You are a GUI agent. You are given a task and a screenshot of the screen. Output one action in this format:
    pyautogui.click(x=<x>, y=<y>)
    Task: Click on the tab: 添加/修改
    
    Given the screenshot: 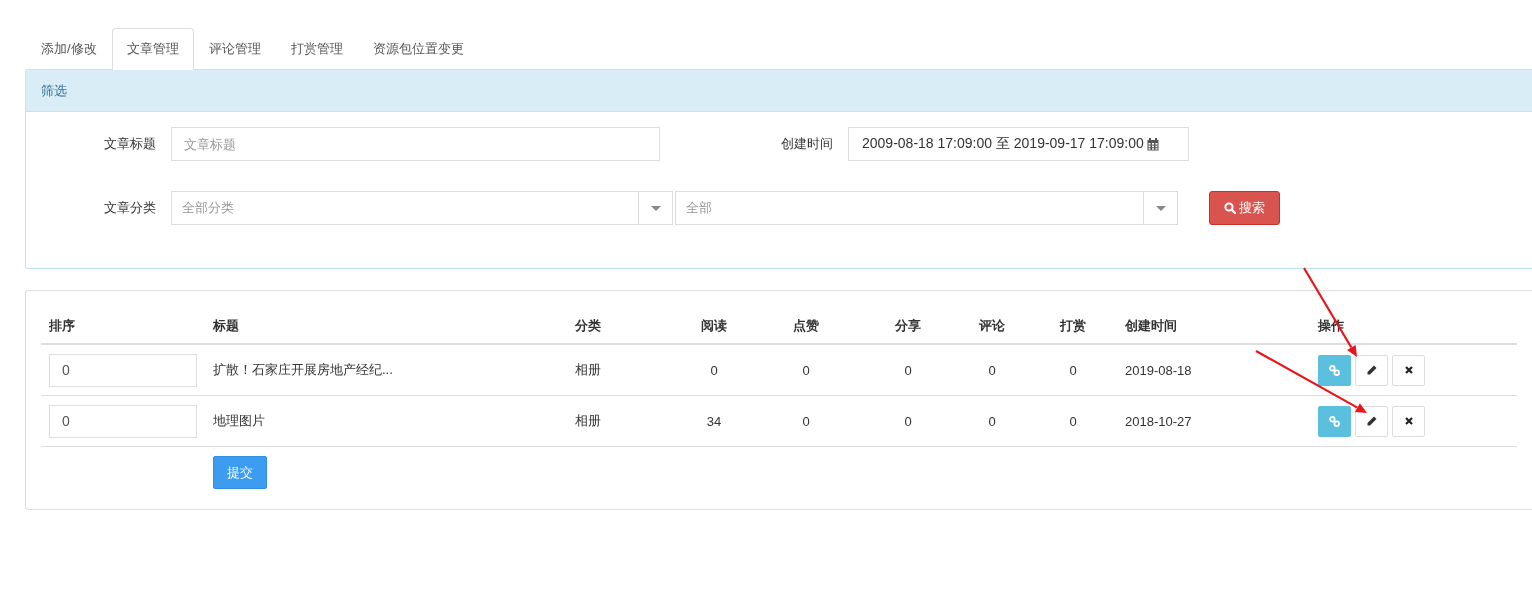 What is the action you would take?
    pyautogui.click(x=69, y=48)
    